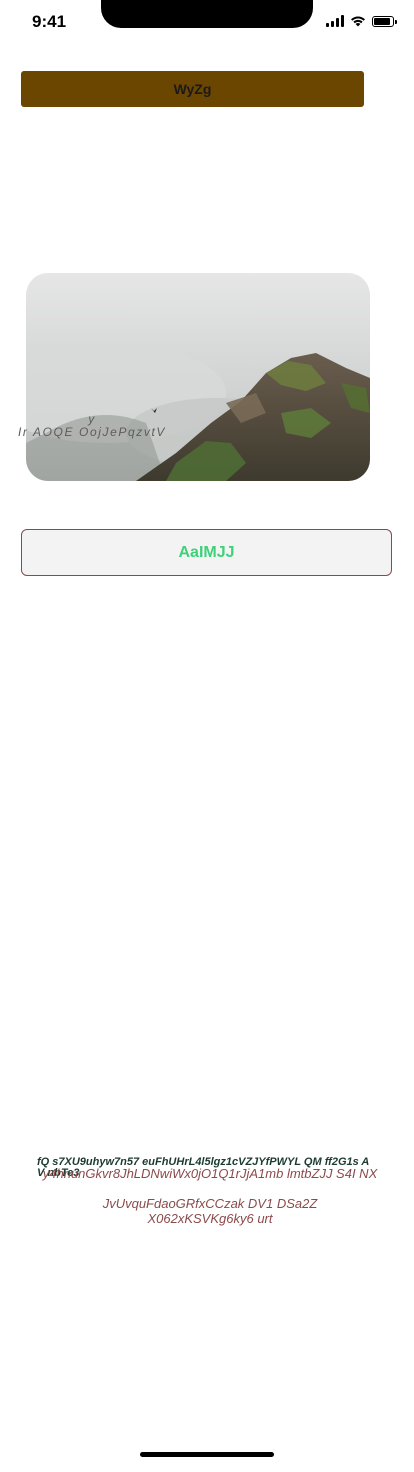  Describe the element at coordinates (384, 21) in the screenshot. I see `battery-icon` at that location.